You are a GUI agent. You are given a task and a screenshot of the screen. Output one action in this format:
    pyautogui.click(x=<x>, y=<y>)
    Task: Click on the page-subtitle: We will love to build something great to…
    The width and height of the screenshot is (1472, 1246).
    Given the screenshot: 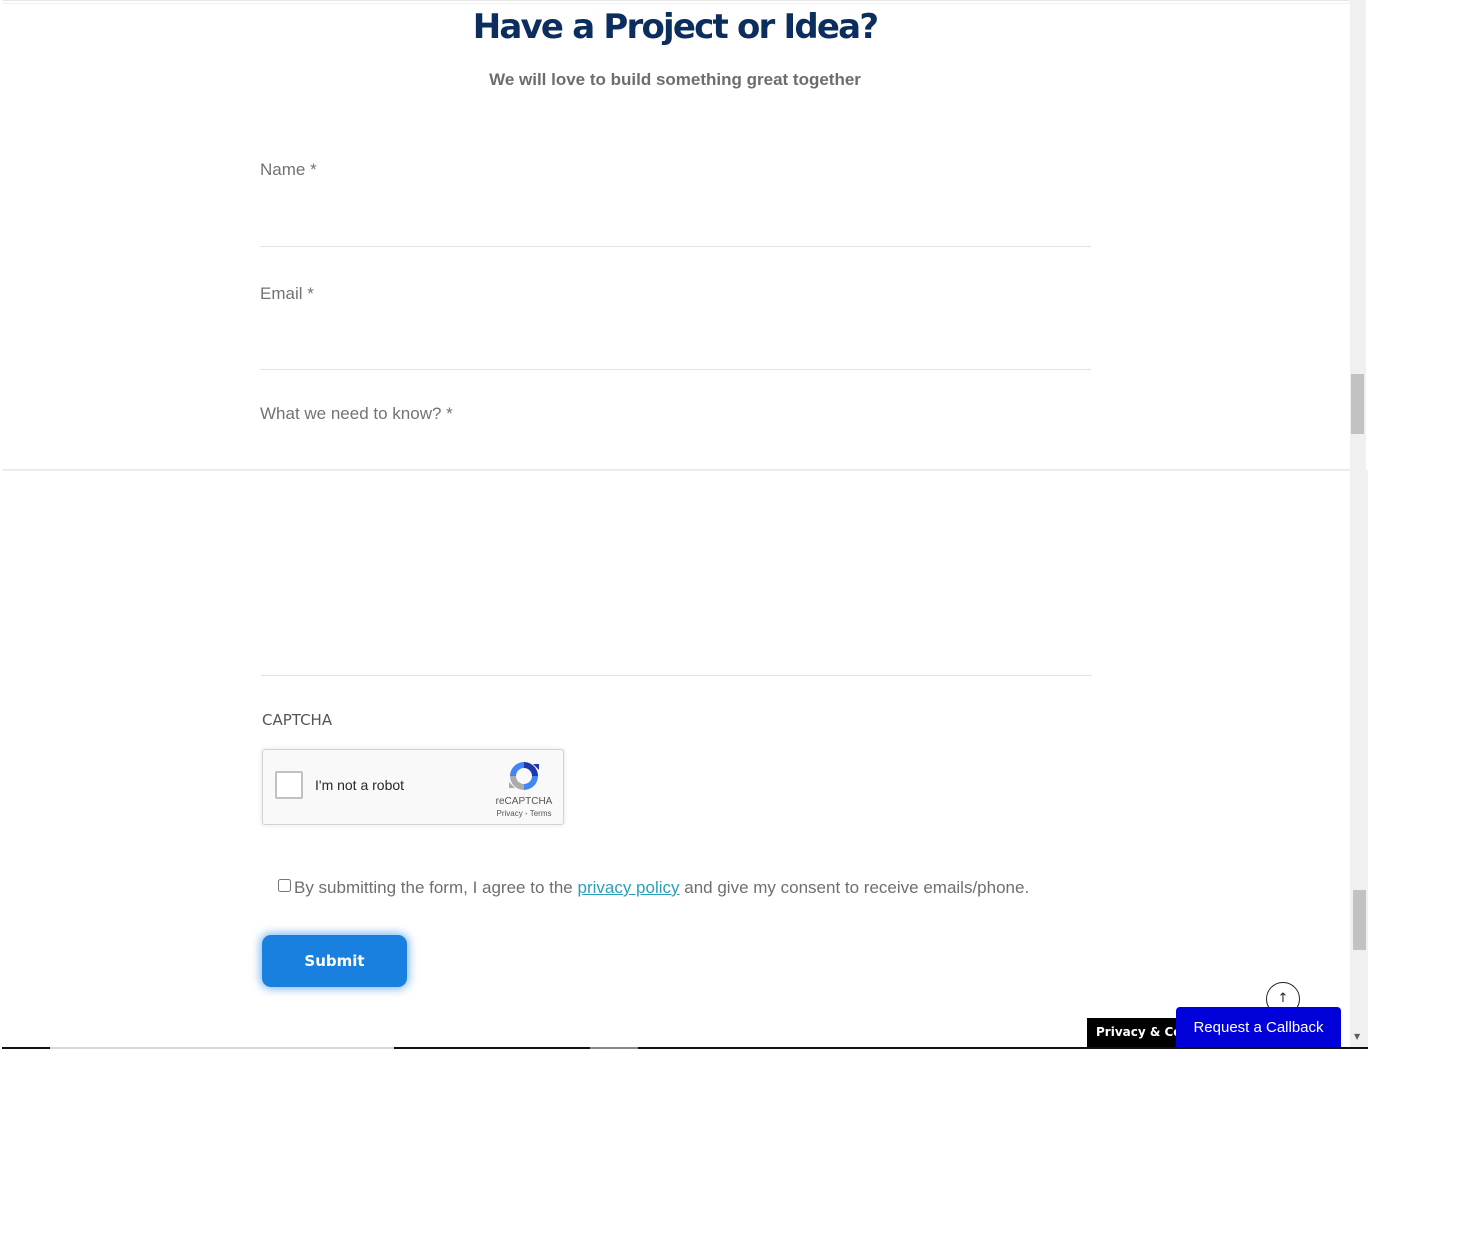 What is the action you would take?
    pyautogui.click(x=675, y=79)
    